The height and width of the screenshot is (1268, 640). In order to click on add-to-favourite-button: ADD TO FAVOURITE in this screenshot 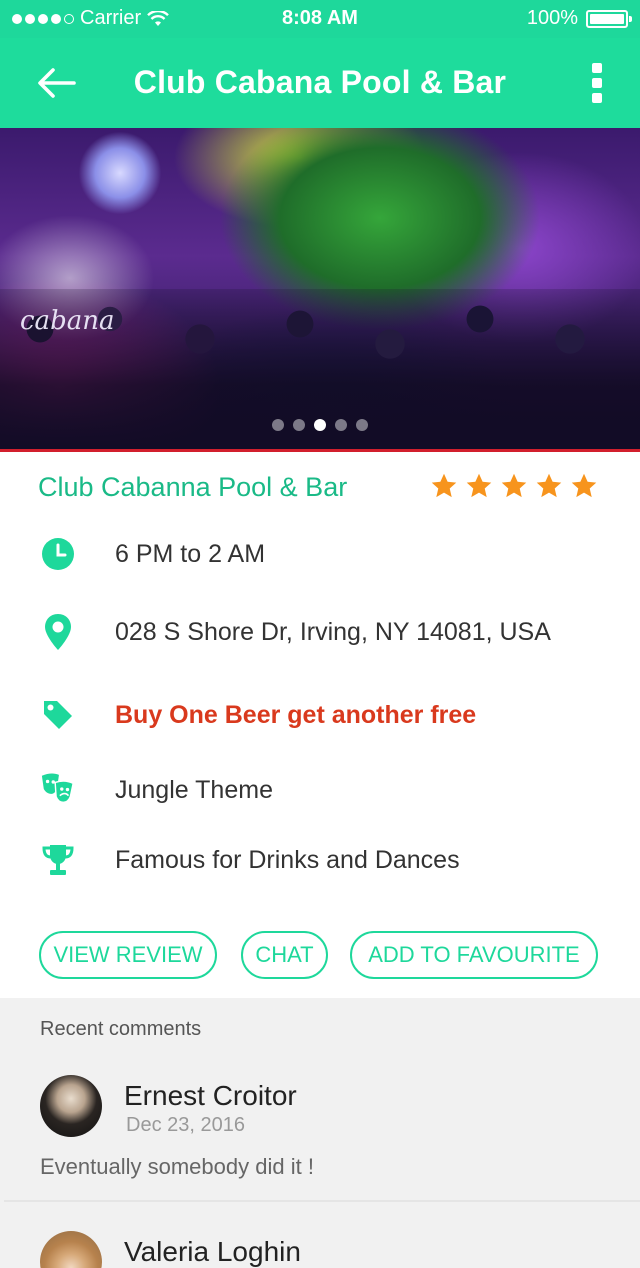, I will do `click(474, 955)`.